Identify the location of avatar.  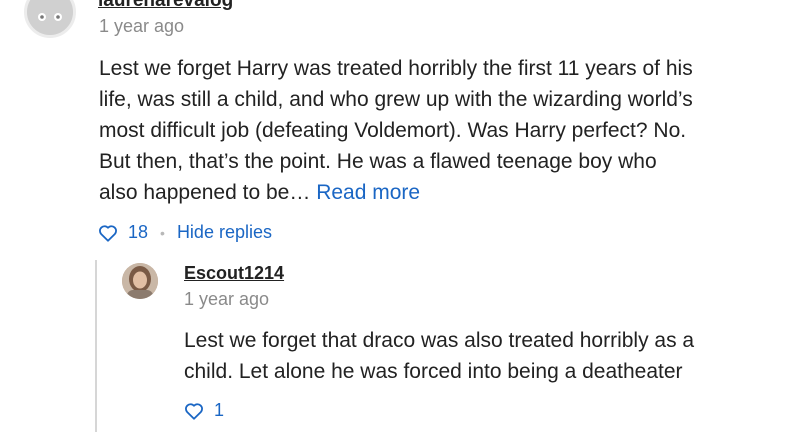
(50, 19).